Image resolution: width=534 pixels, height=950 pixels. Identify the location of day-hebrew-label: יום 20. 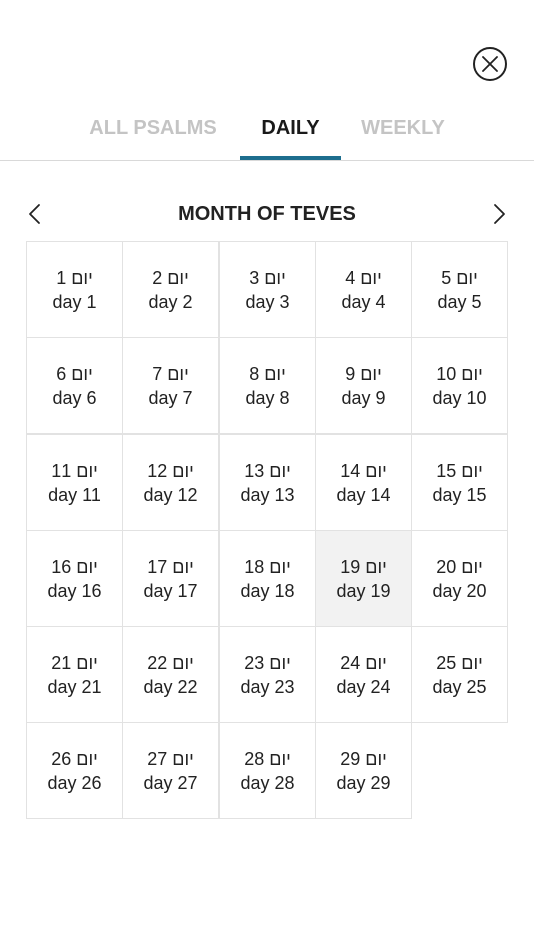
(459, 567).